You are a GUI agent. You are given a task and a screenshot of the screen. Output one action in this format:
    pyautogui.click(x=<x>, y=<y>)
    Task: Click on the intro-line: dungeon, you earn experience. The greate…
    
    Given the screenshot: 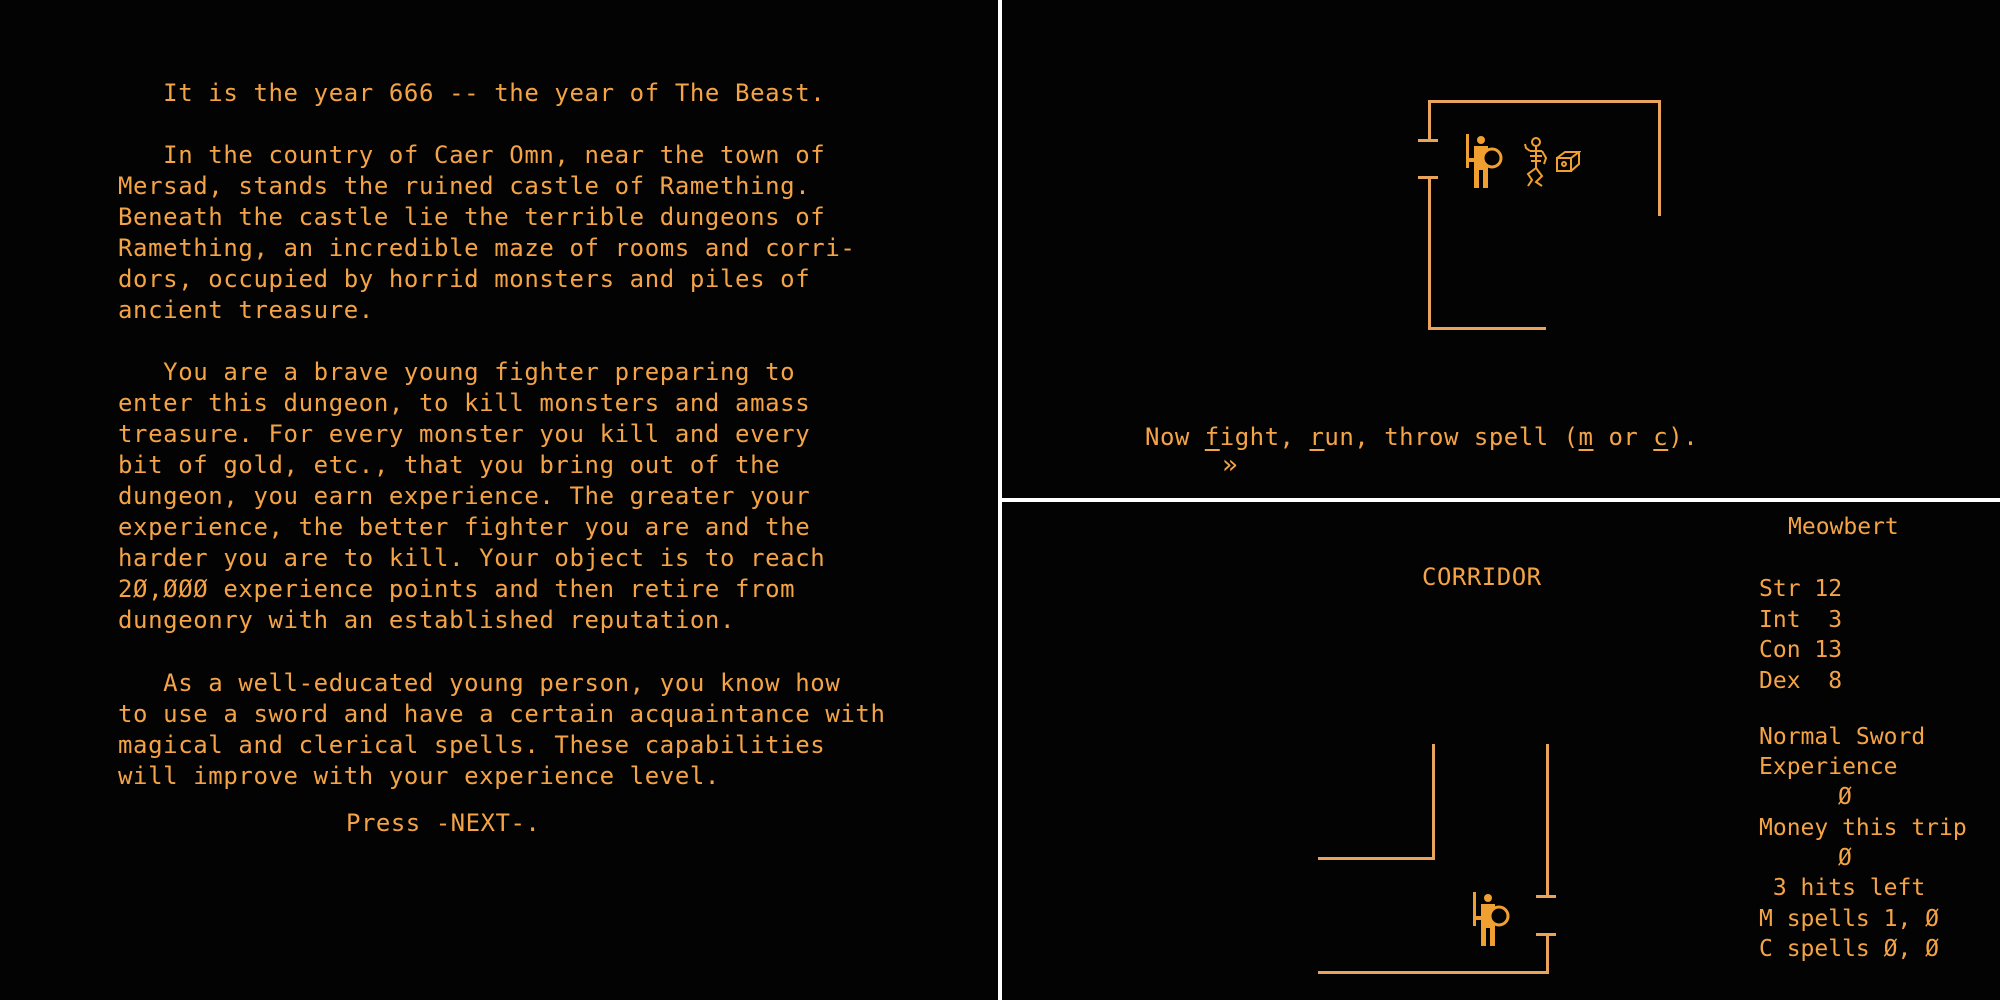 What is the action you would take?
    pyautogui.click(x=464, y=496)
    